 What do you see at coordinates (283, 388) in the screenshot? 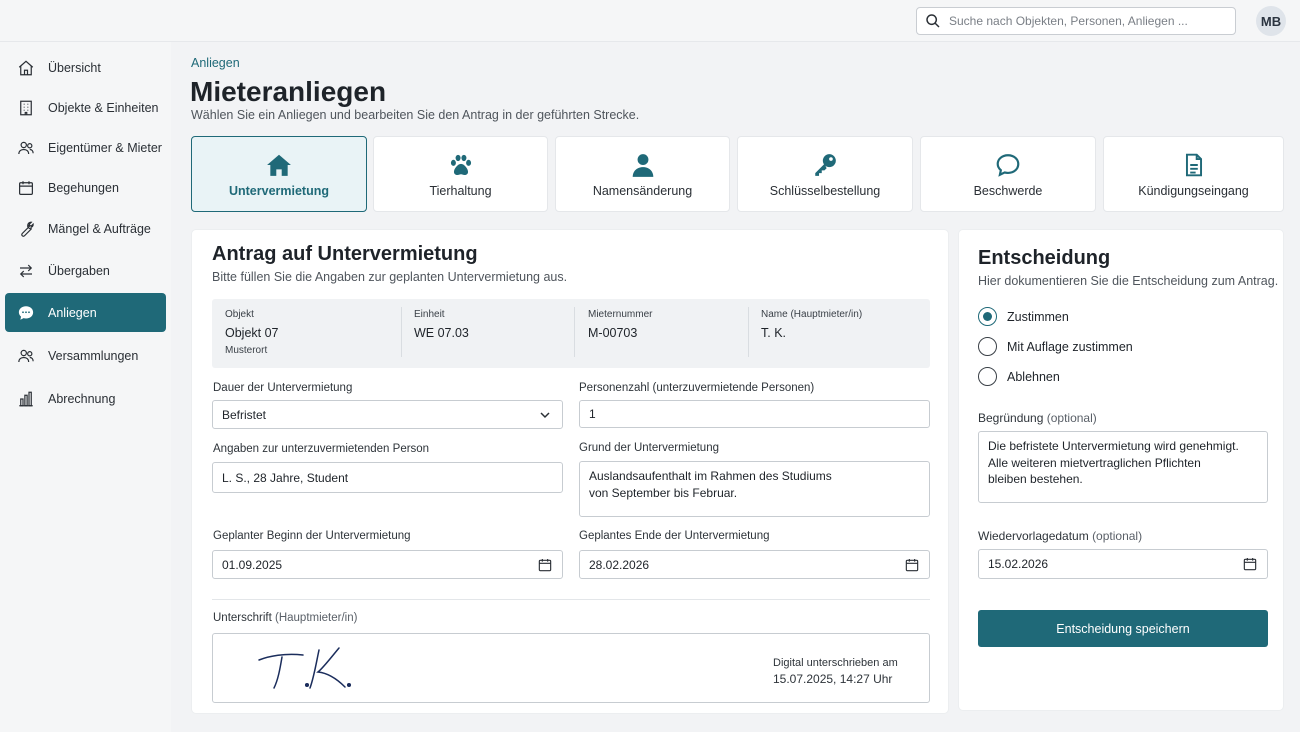
I see `dauer-label: Dauer der Untervermietung` at bounding box center [283, 388].